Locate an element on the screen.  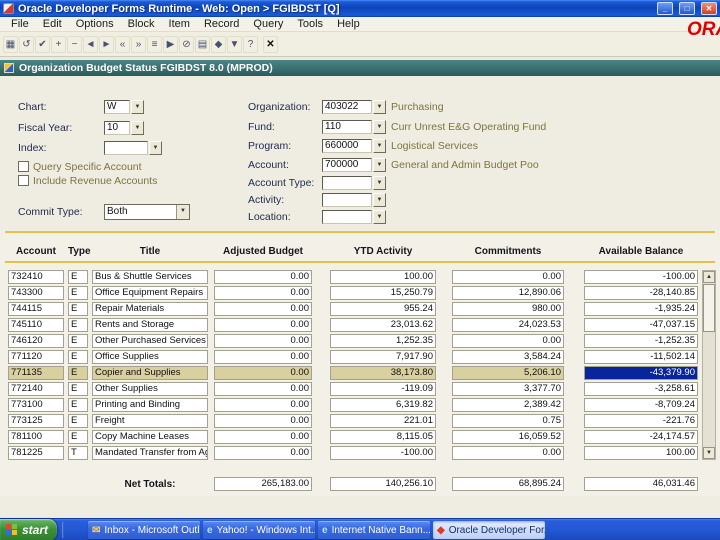
cell-ytd: 15,250.79 is located at coordinates (383, 293).